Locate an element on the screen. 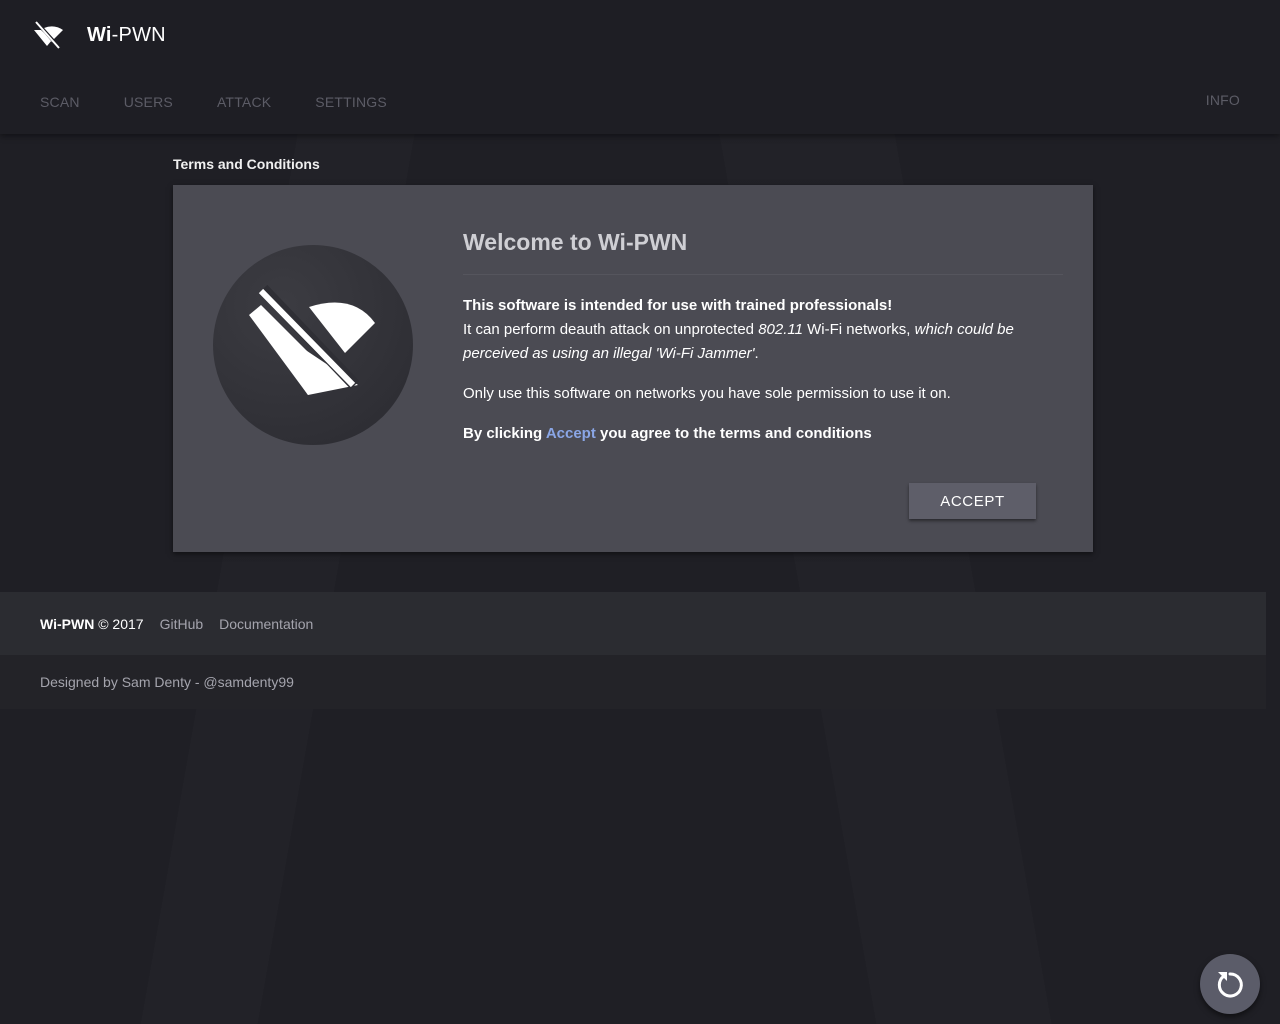 This screenshot has height=1024, width=1280. app-title: Wi-PWN is located at coordinates (126, 34).